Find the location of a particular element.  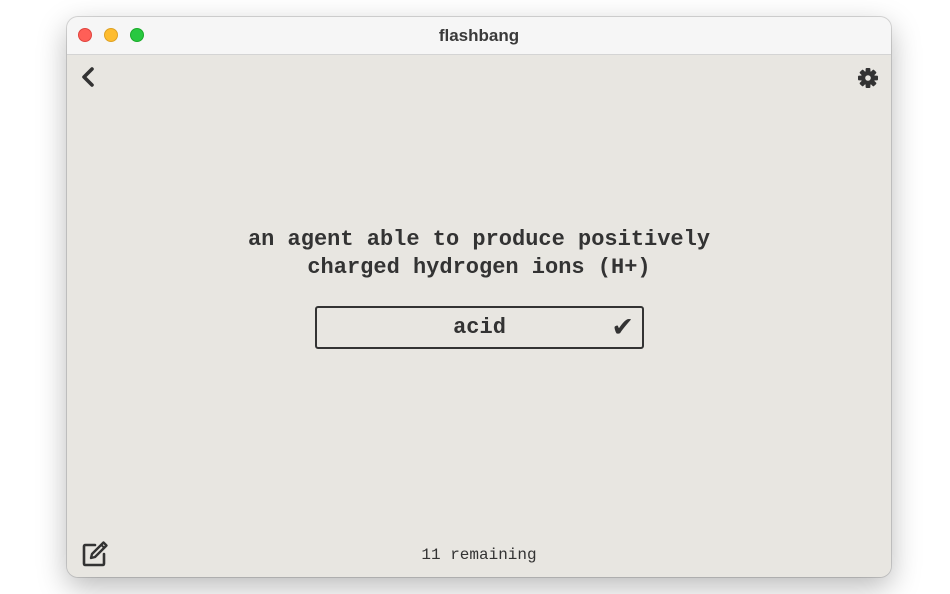

title-bar: flashbang is located at coordinates (479, 36).